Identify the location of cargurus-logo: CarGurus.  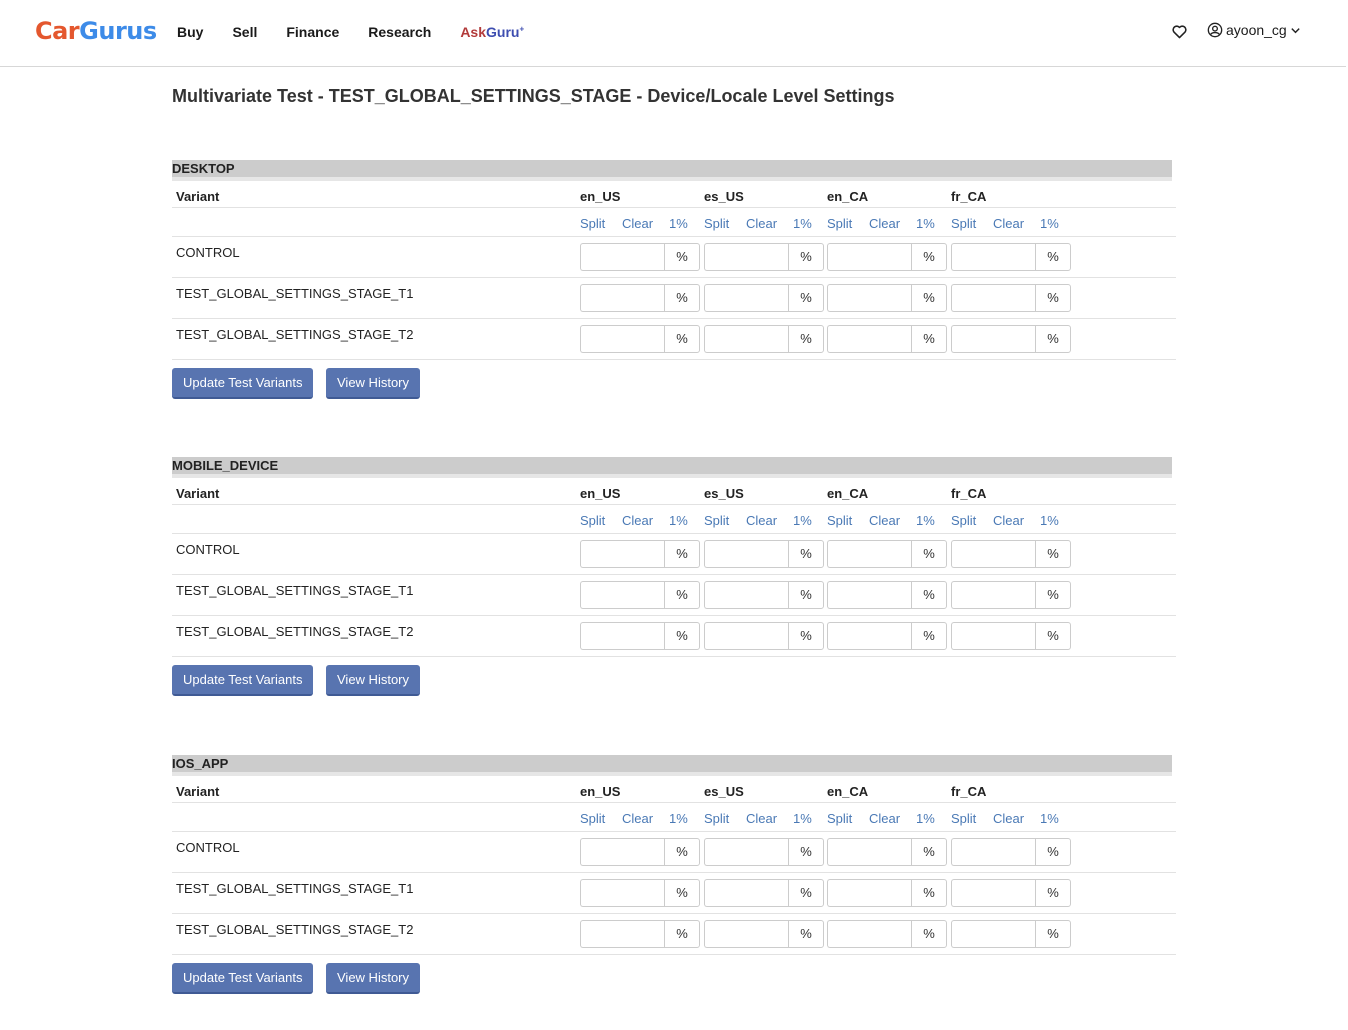
(96, 31).